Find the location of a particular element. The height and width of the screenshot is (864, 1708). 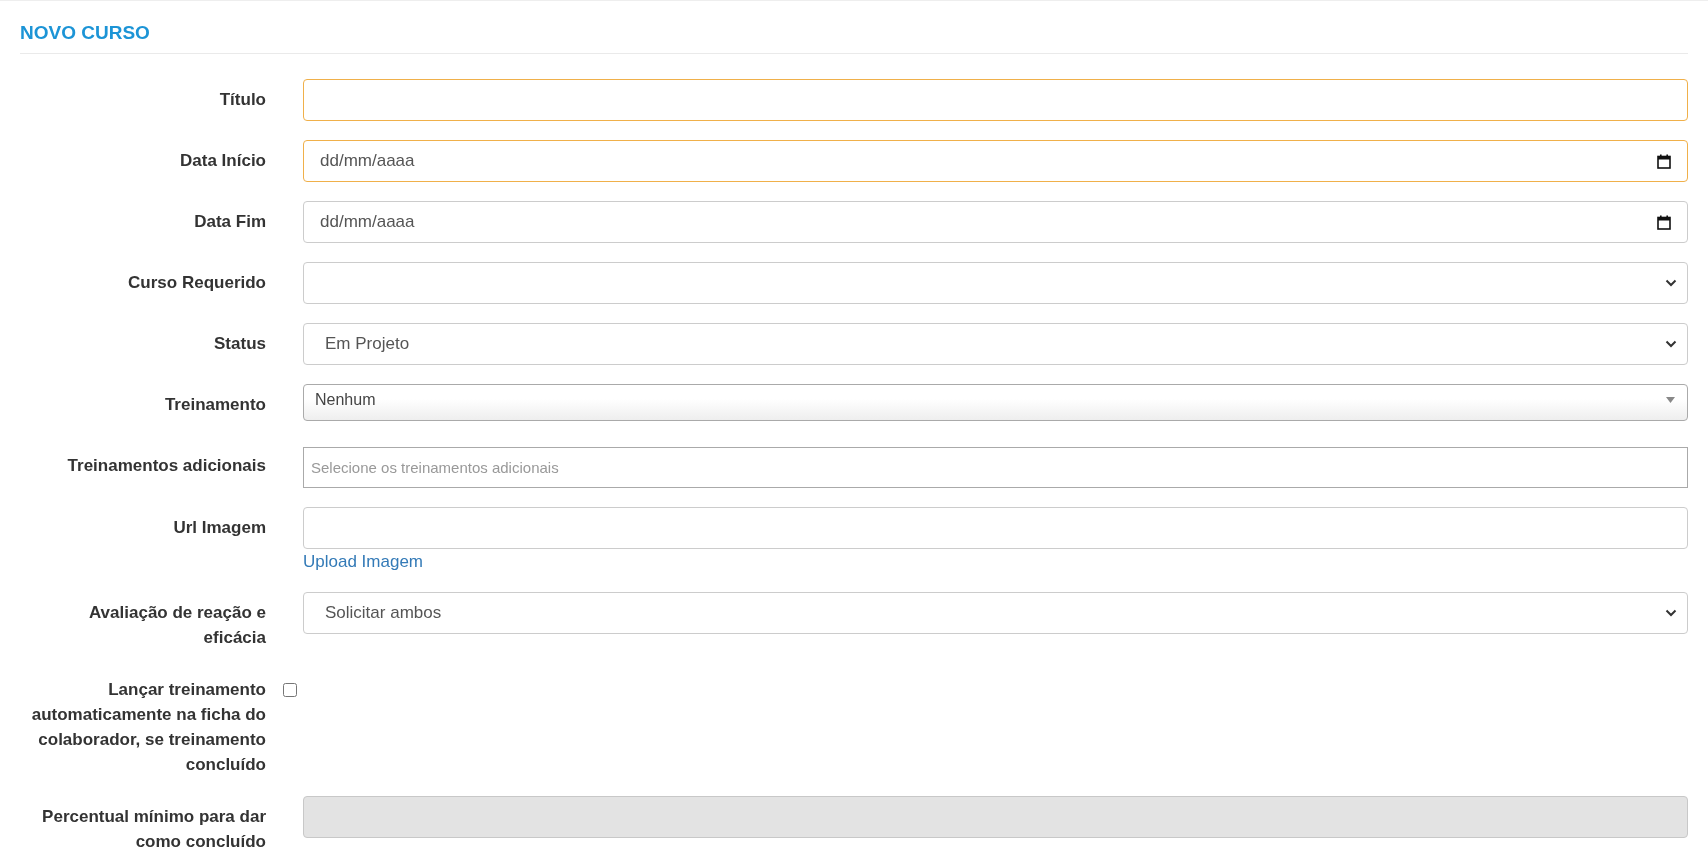

field-label: Data Início is located at coordinates (222, 161).